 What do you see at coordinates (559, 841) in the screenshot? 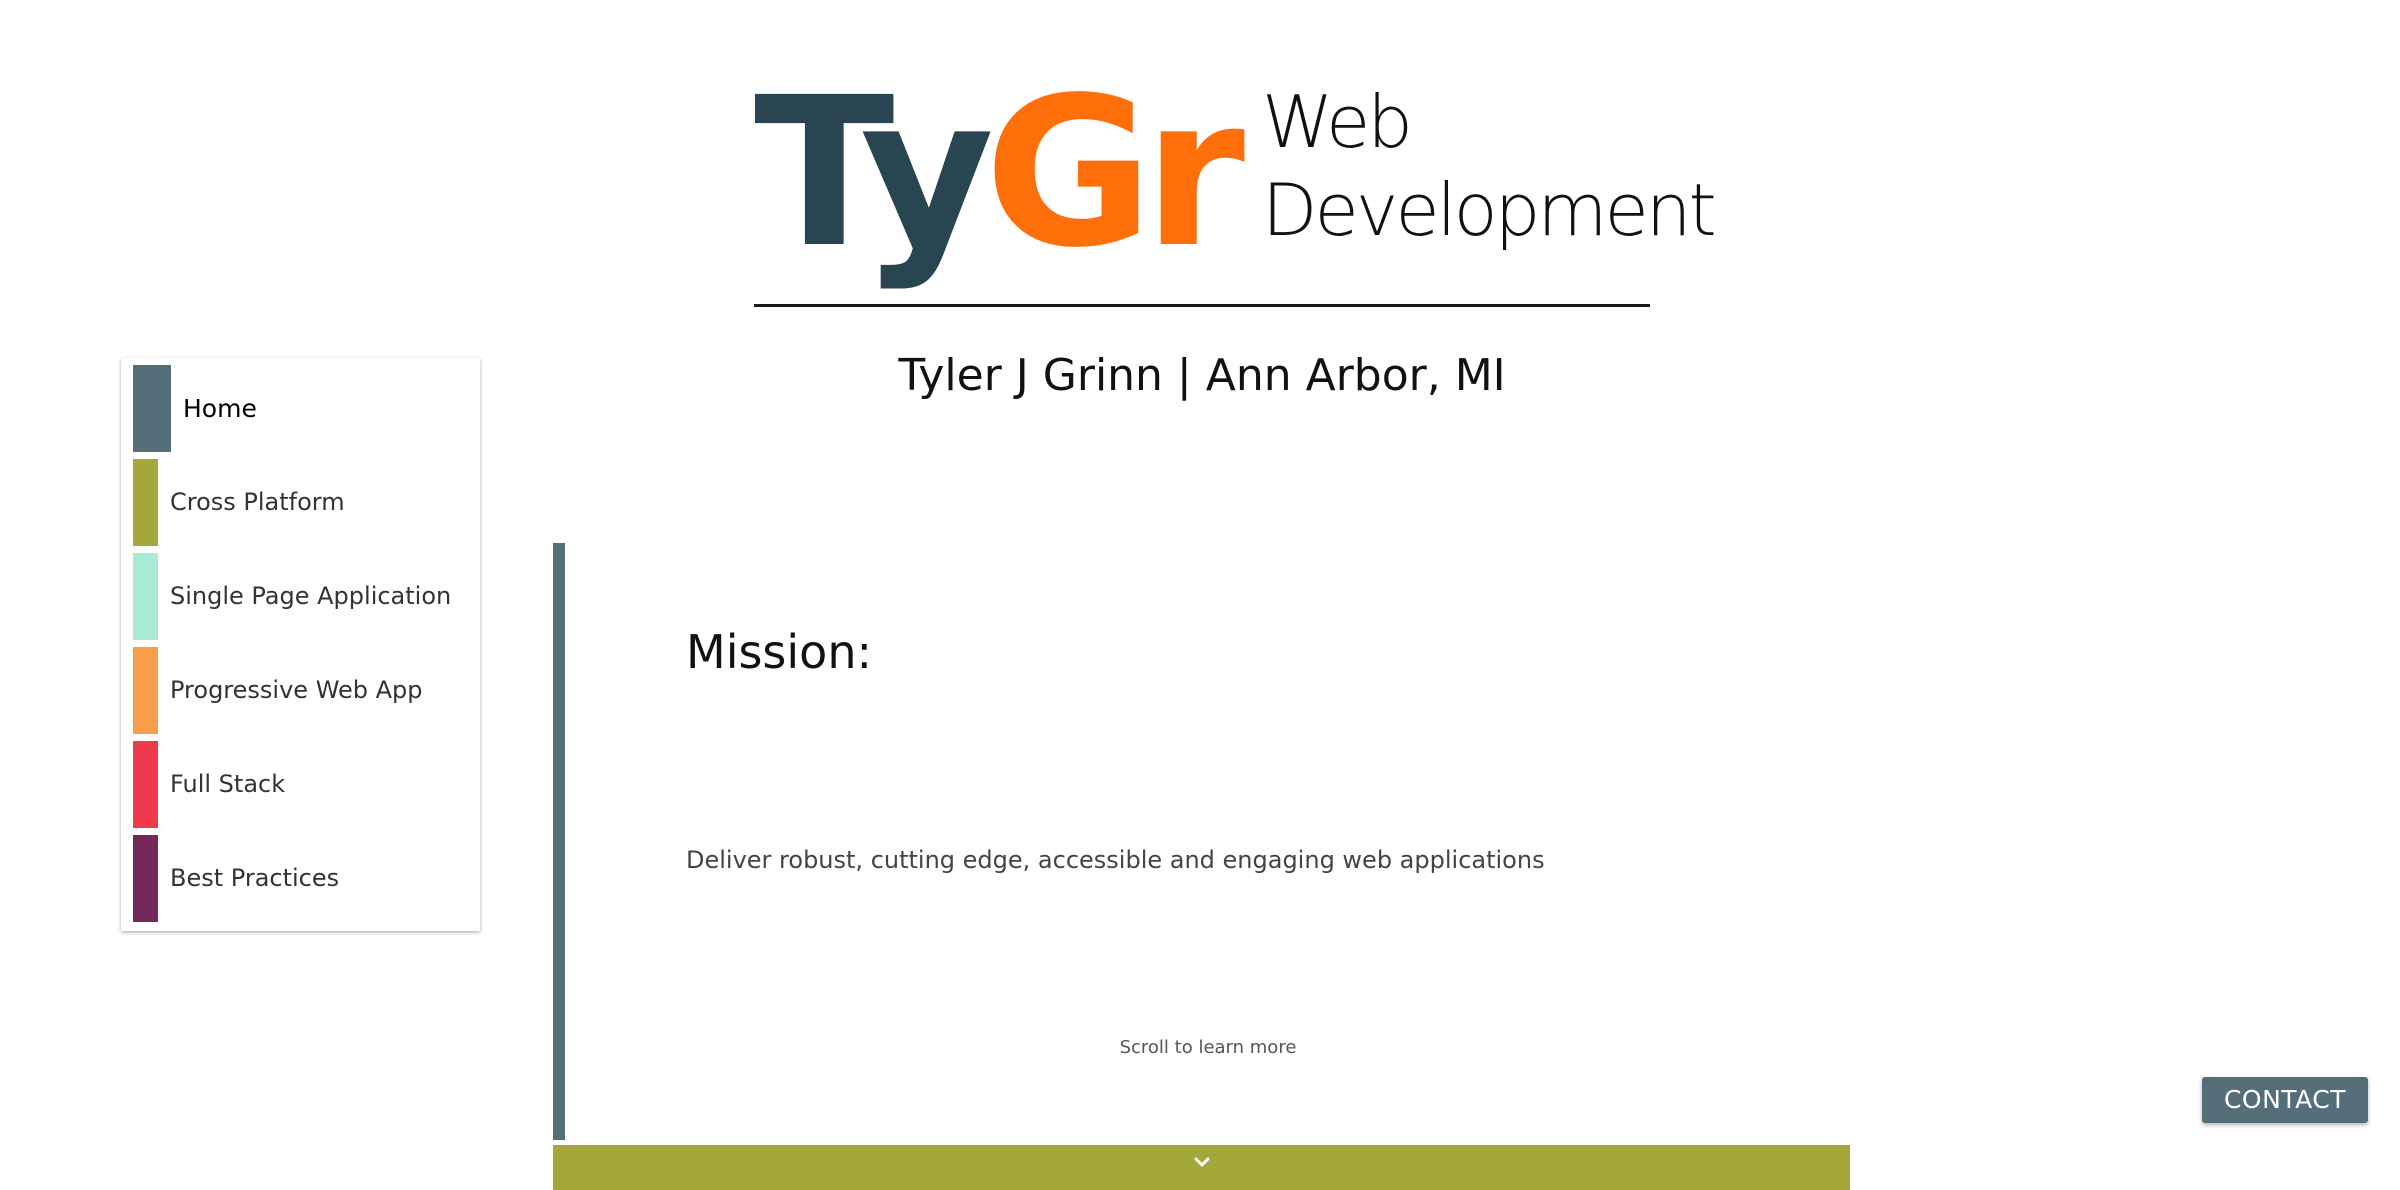
I see `section-accent-bar` at bounding box center [559, 841].